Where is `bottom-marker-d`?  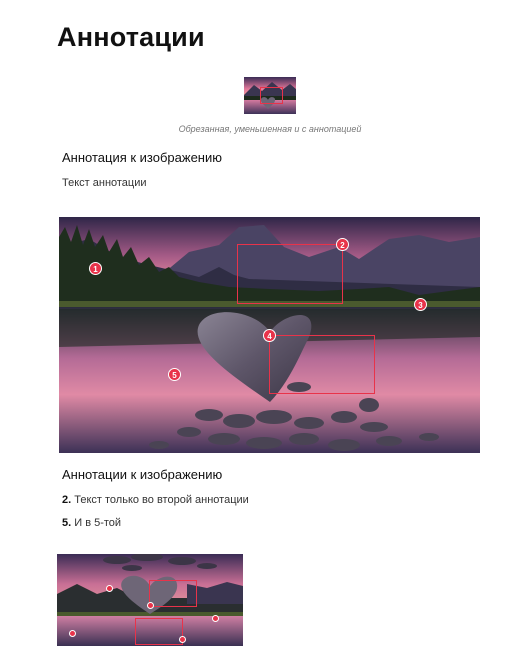
bottom-marker-d is located at coordinates (72, 633).